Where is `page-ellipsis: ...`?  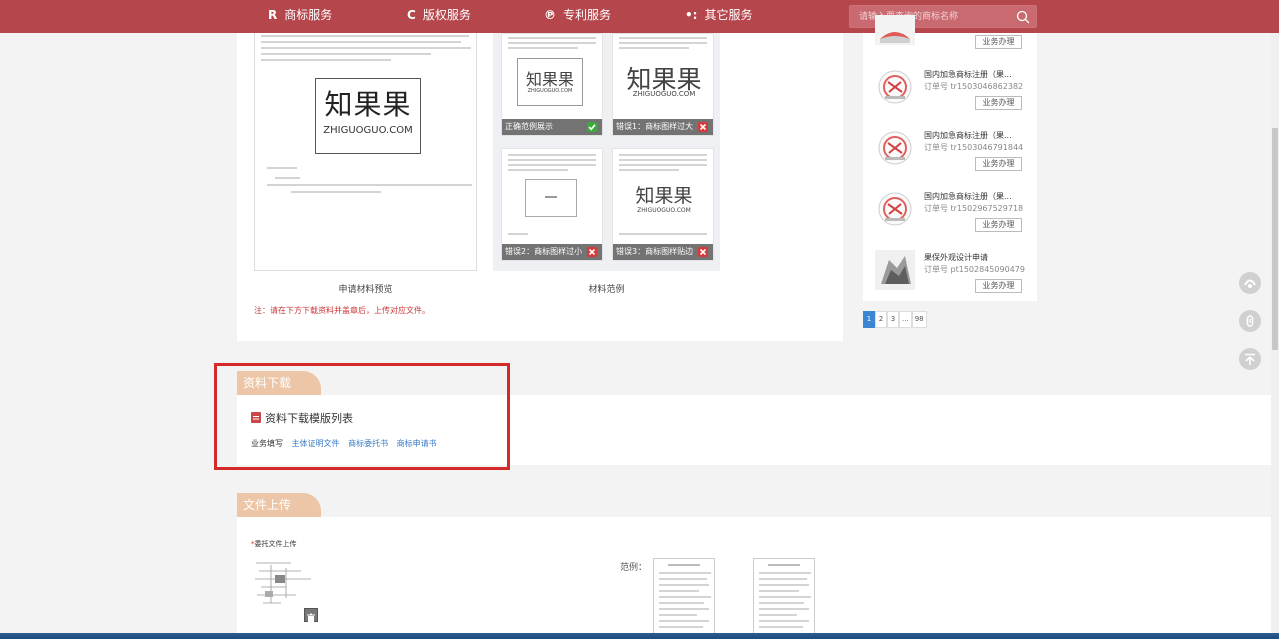 page-ellipsis: ... is located at coordinates (905, 319).